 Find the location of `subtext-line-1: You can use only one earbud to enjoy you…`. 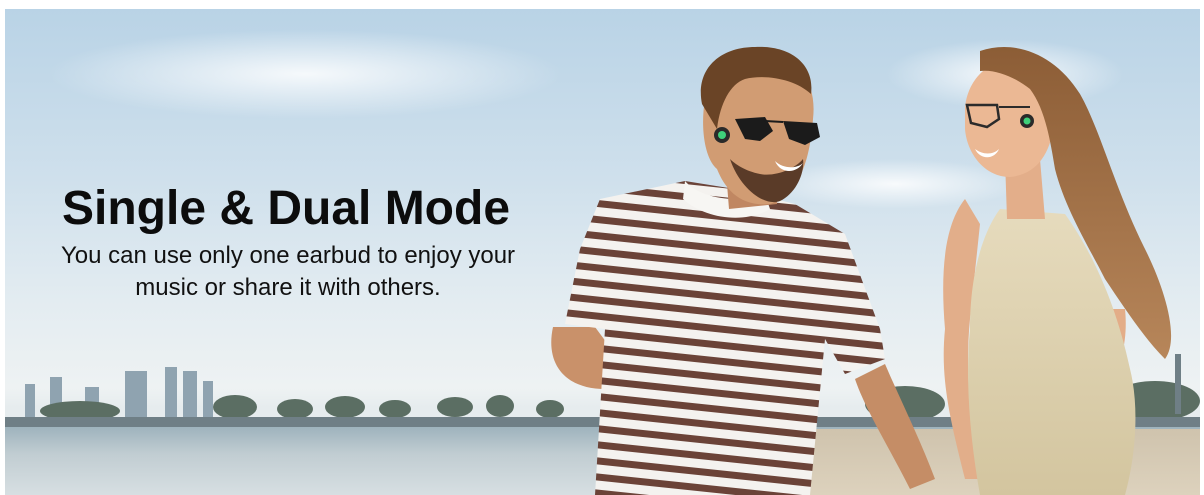

subtext-line-1: You can use only one earbud to enjoy you… is located at coordinates (288, 255).